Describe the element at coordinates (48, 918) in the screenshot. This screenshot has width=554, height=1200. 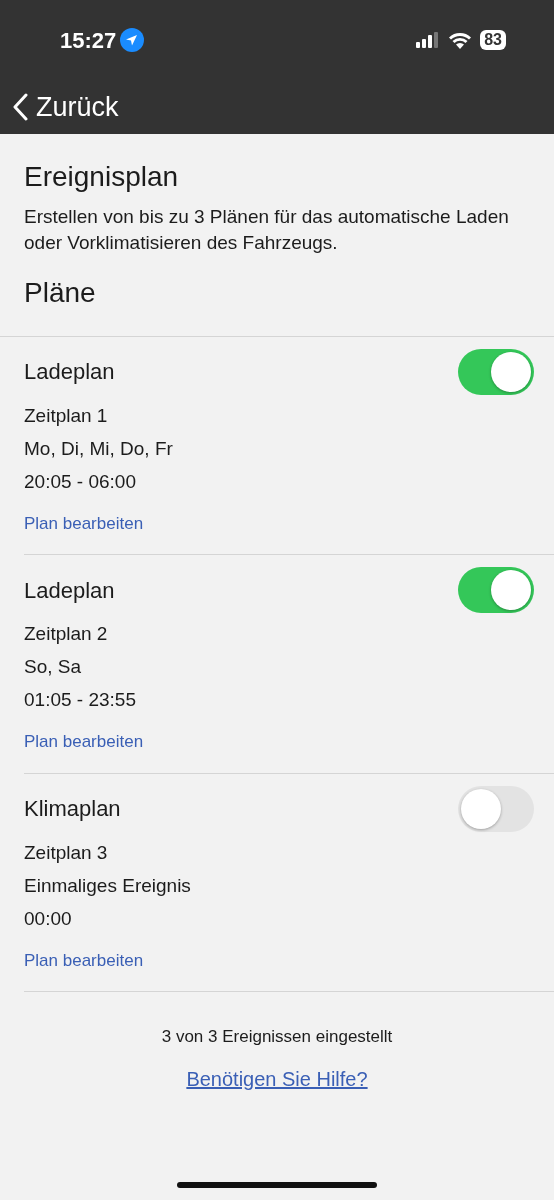
I see `plan-time: 00:00` at that location.